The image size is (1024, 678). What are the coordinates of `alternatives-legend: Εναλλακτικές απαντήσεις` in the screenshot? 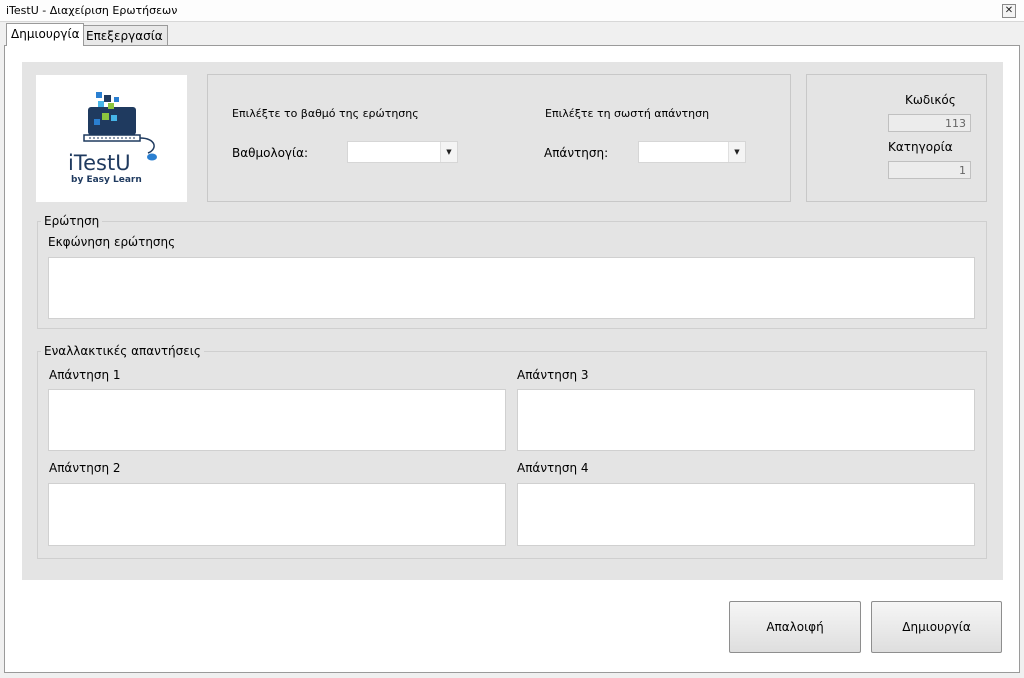 It's located at (122, 351).